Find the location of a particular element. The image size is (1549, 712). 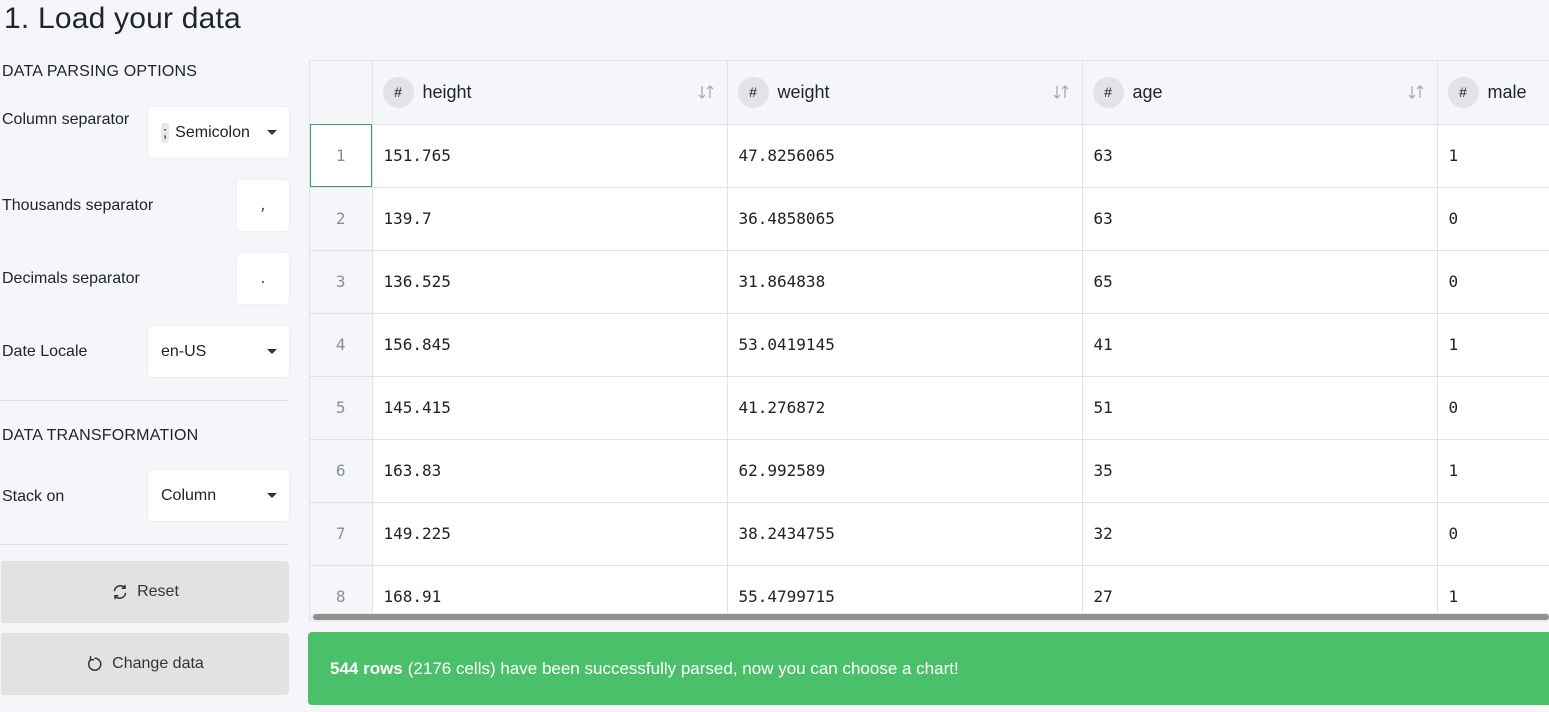

parsing-options-heading: DATA PARSING OPTIONS is located at coordinates (100, 71).